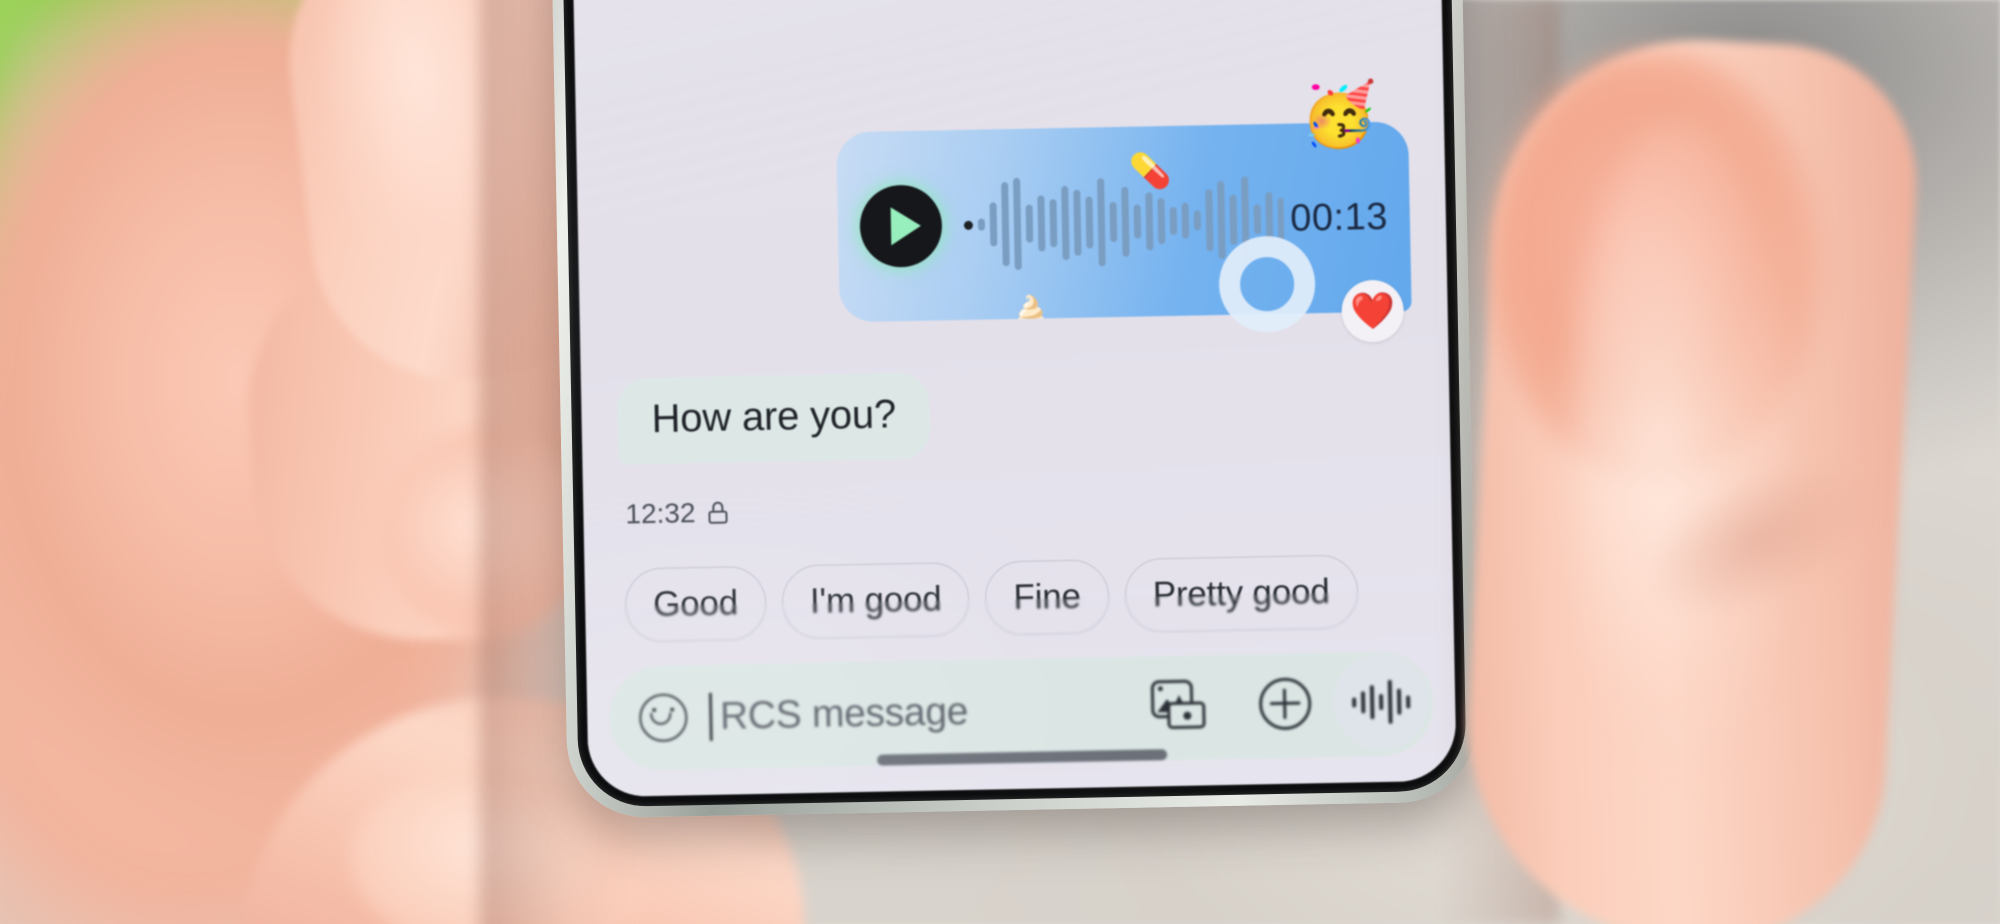 Image resolution: width=2000 pixels, height=924 pixels. I want to click on play-button-outgoing, so click(901, 226).